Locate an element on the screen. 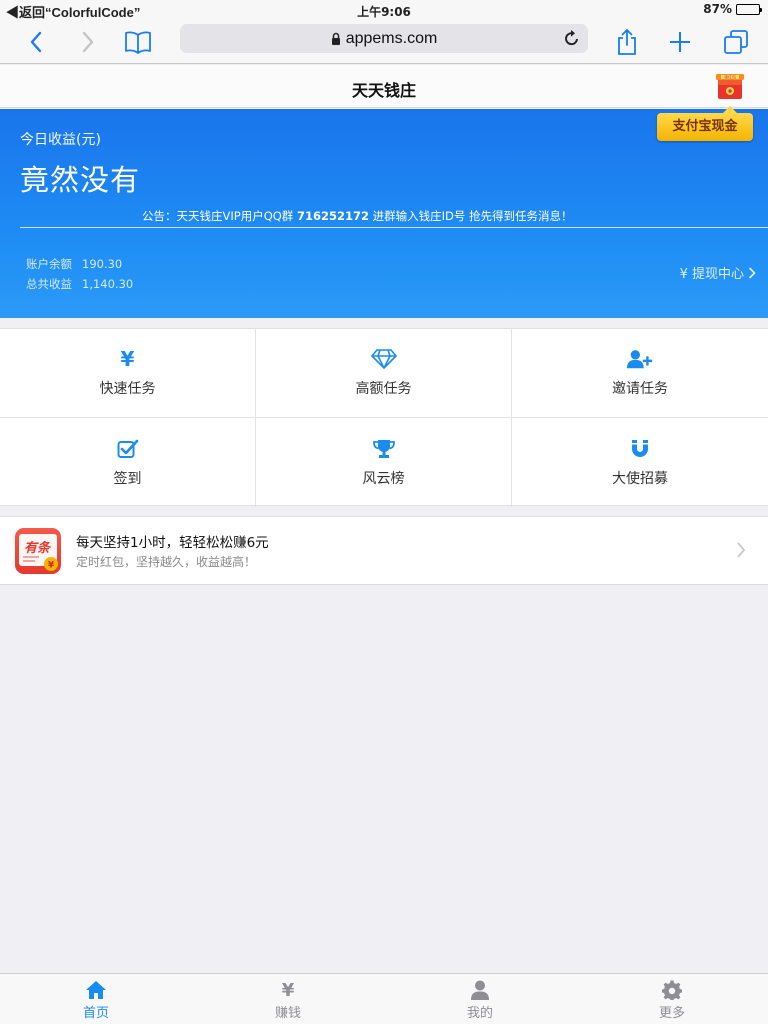 The height and width of the screenshot is (1024, 768). share-button is located at coordinates (627, 42).